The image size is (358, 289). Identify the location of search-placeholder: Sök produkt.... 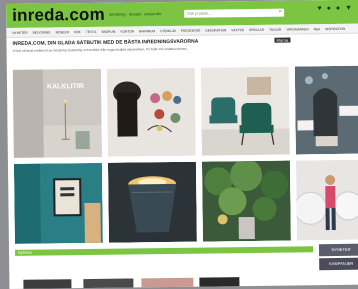
(199, 13).